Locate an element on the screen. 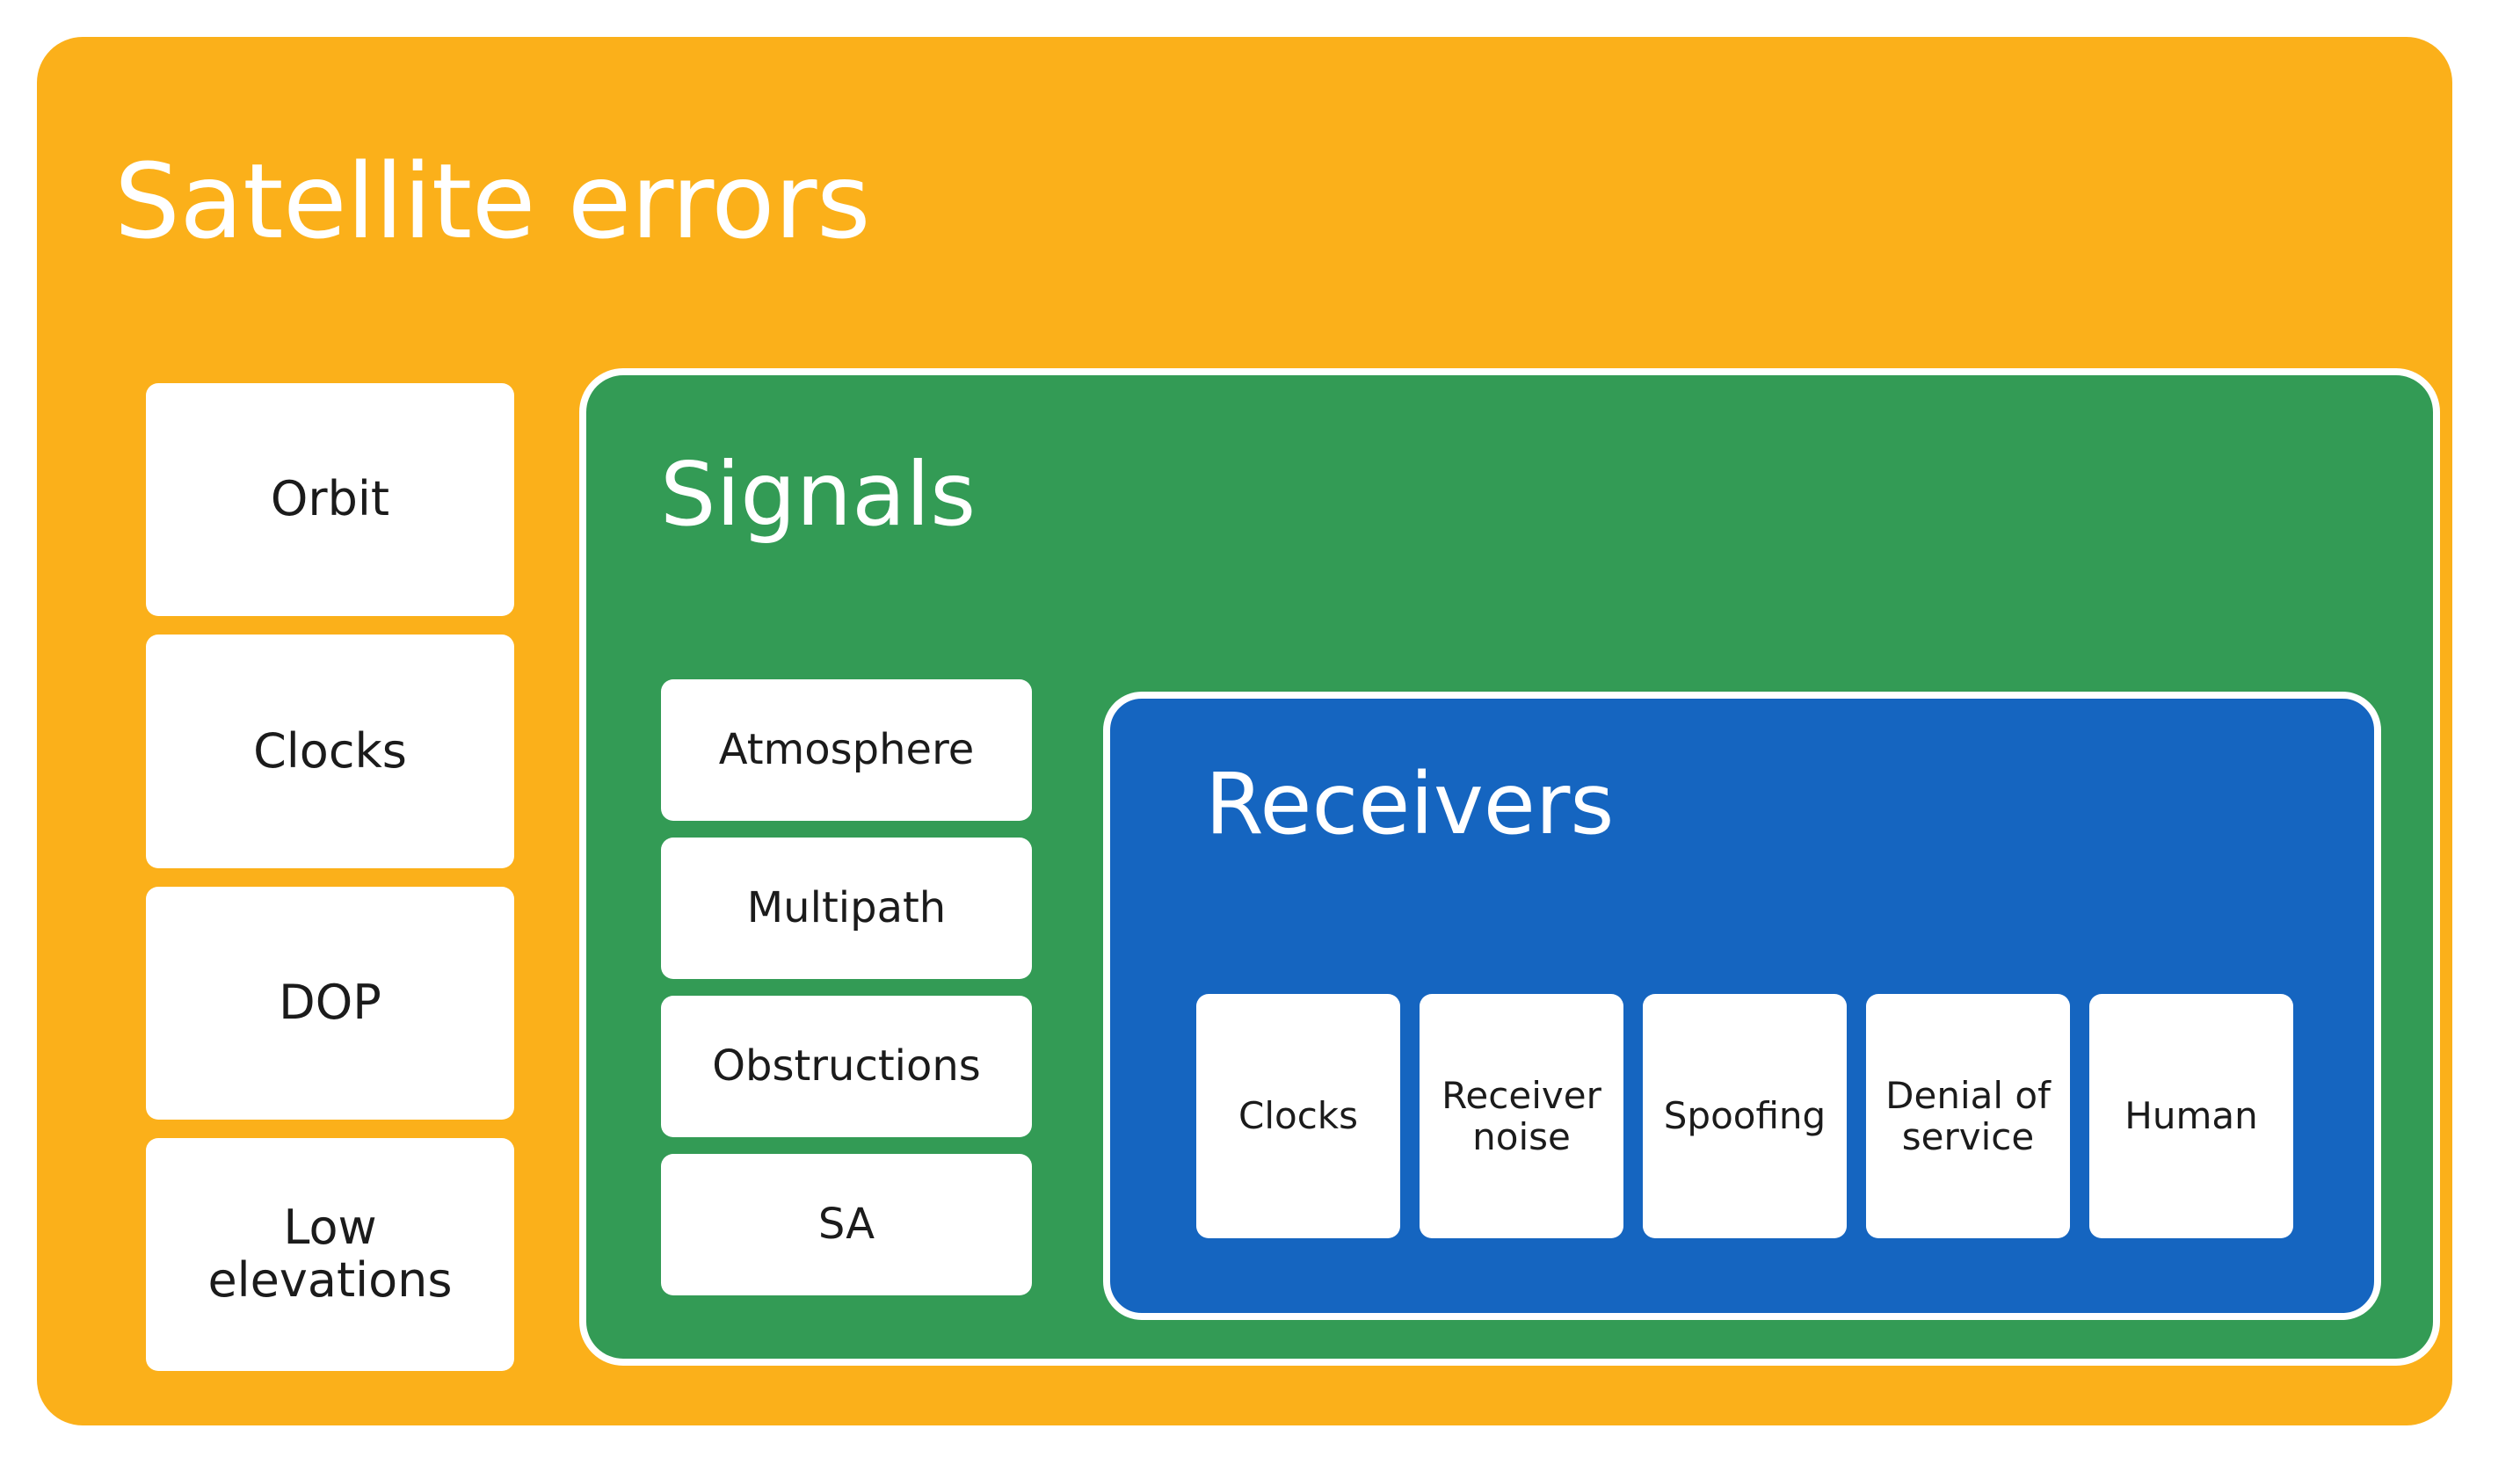  satellite-item-label: Low elevations is located at coordinates (330, 1254).